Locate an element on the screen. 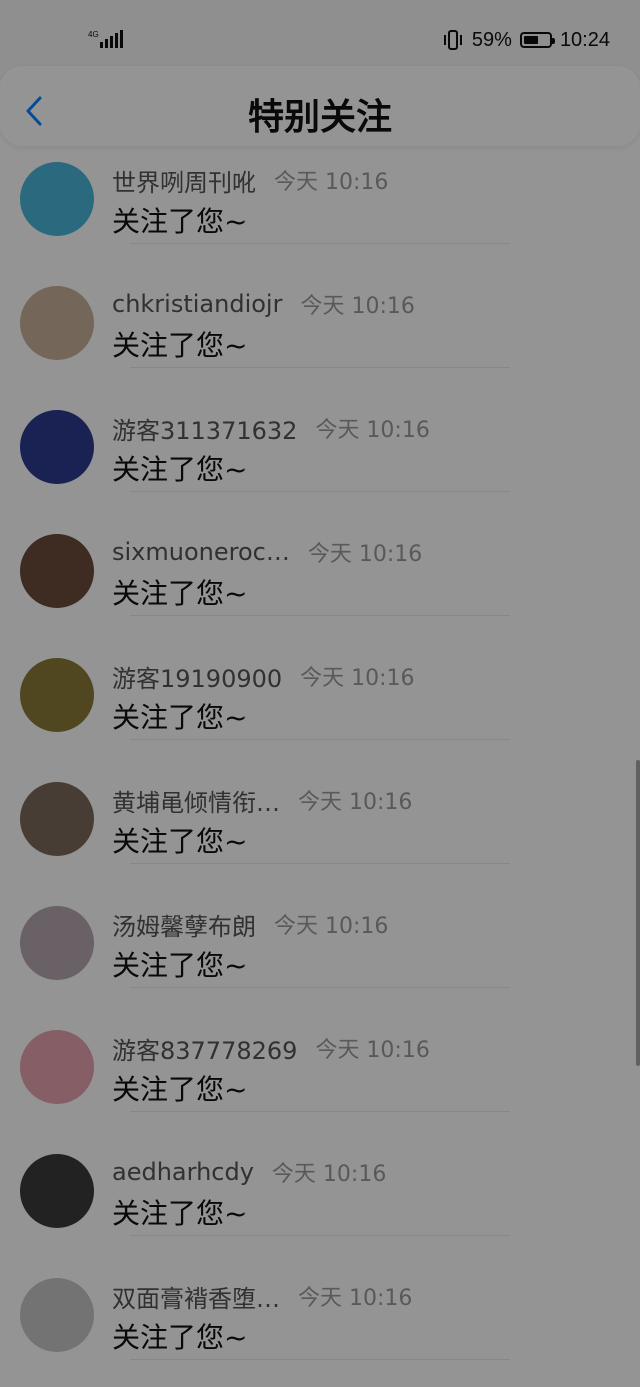 This screenshot has width=640, height=1387. list-item: aedharhcdy 今天 10:16 关注了您~ is located at coordinates (320, 1174).